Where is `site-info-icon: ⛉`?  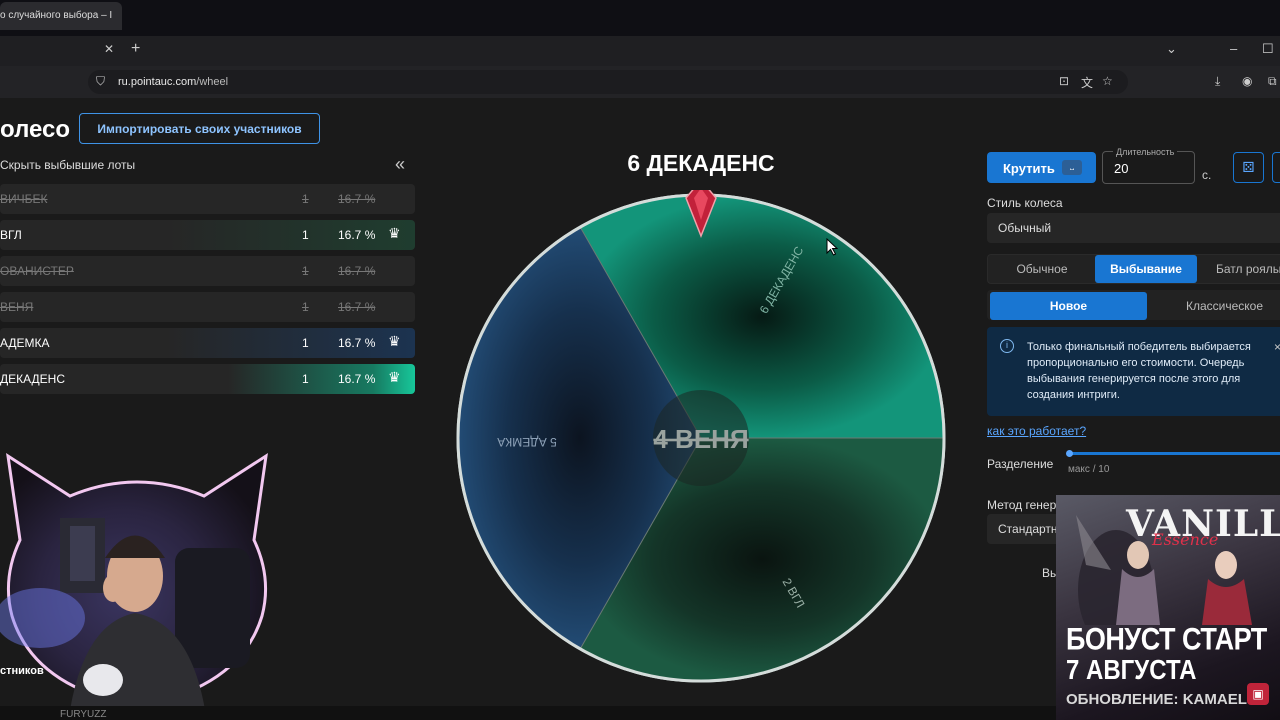 site-info-icon: ⛉ is located at coordinates (100, 81).